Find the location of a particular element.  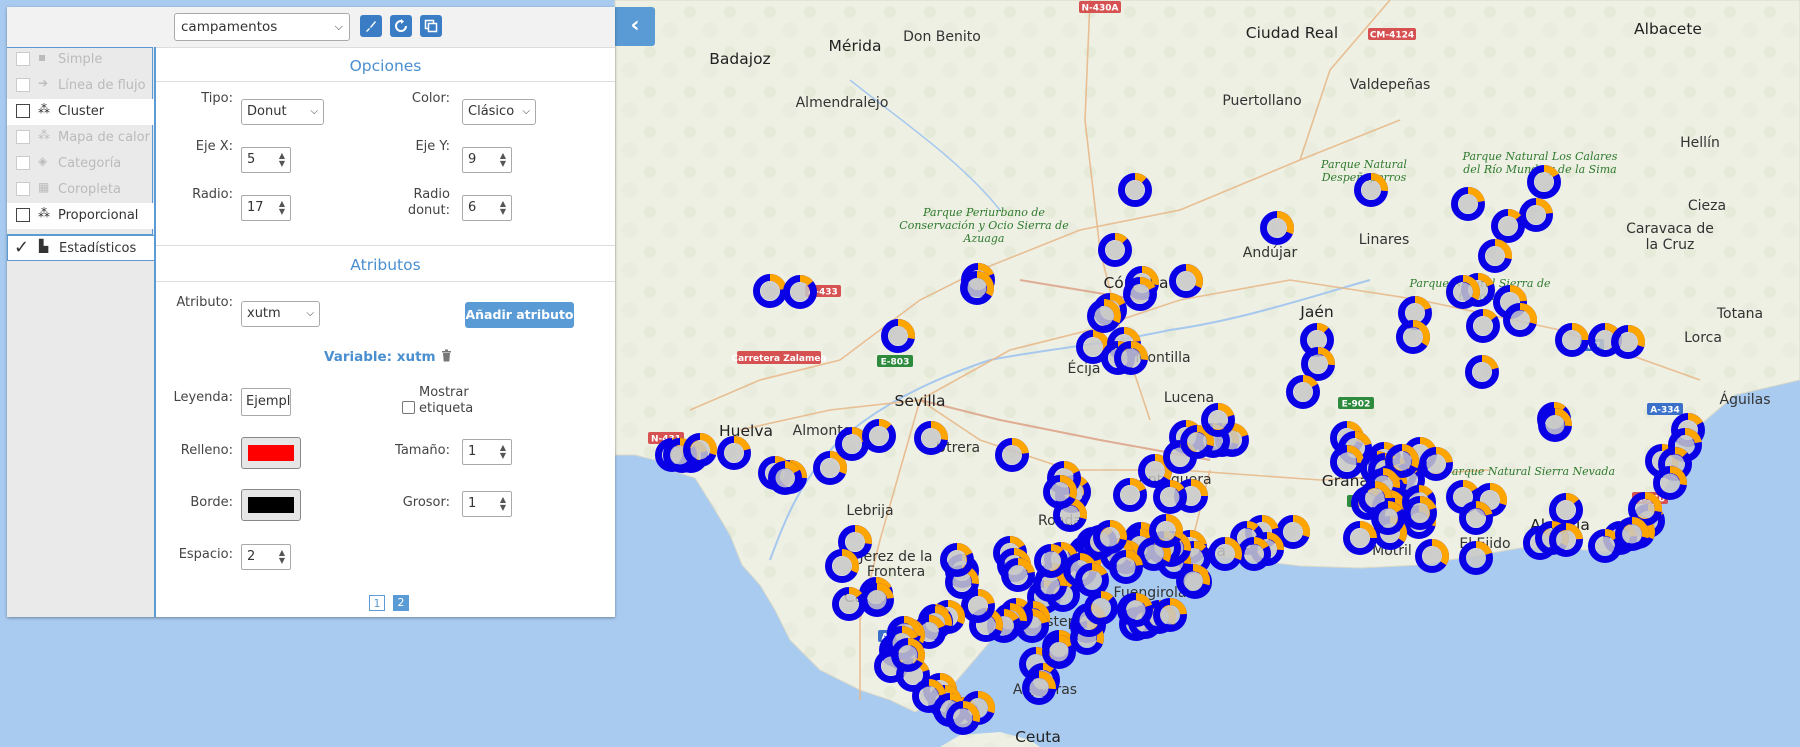

side-item-categoria: ◈ Categoría is located at coordinates (80, 164).